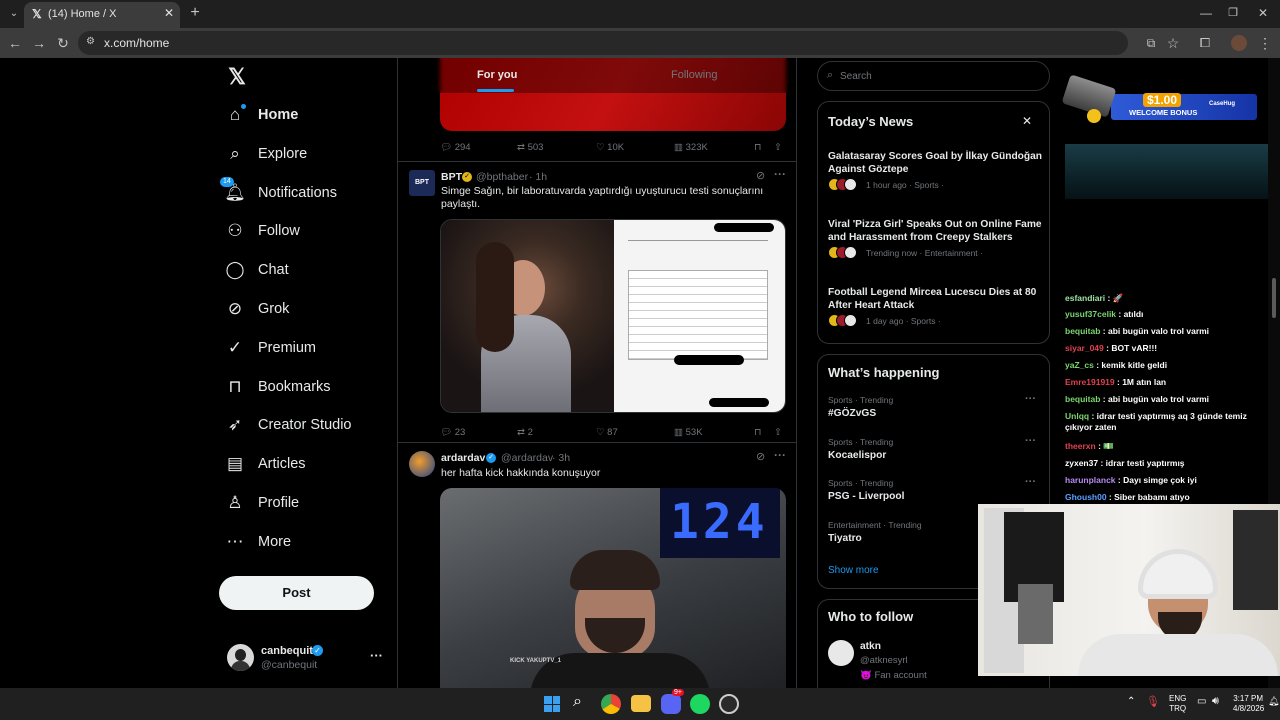 The image size is (1280, 720). What do you see at coordinates (577, 702) in the screenshot?
I see `taskbar-search-icon: ⌕` at bounding box center [577, 702].